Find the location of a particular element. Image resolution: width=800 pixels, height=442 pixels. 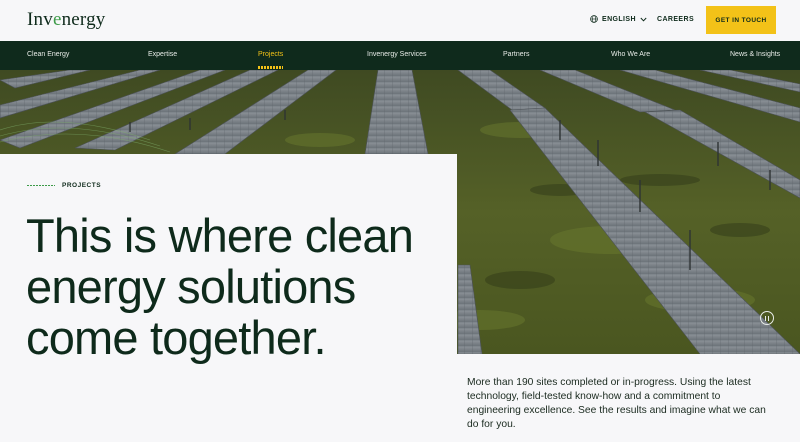

pause-video-button is located at coordinates (767, 318).